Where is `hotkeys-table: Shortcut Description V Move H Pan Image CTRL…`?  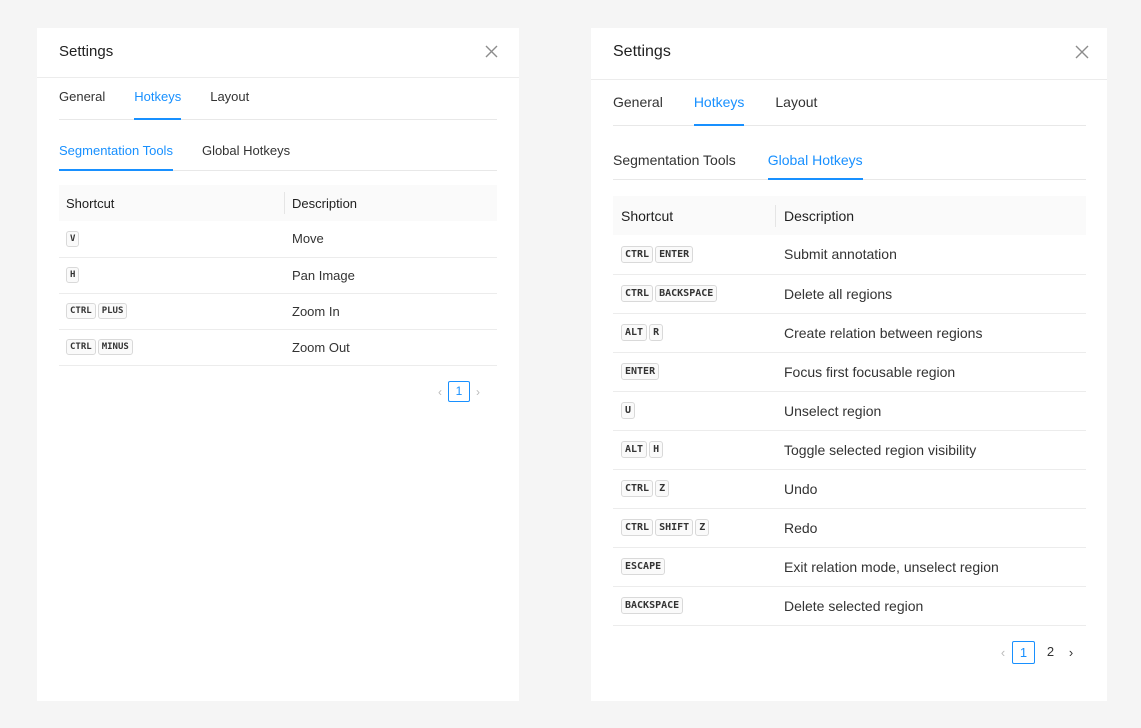
hotkeys-table: Shortcut Description V Move H Pan Image CTRL… is located at coordinates (278, 275).